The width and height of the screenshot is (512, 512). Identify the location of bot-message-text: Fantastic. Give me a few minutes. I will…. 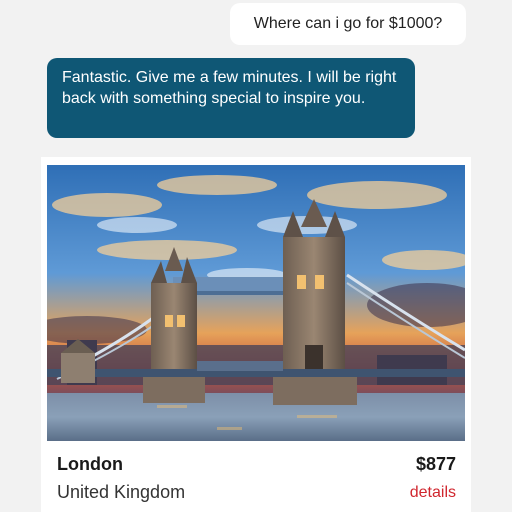
(229, 88).